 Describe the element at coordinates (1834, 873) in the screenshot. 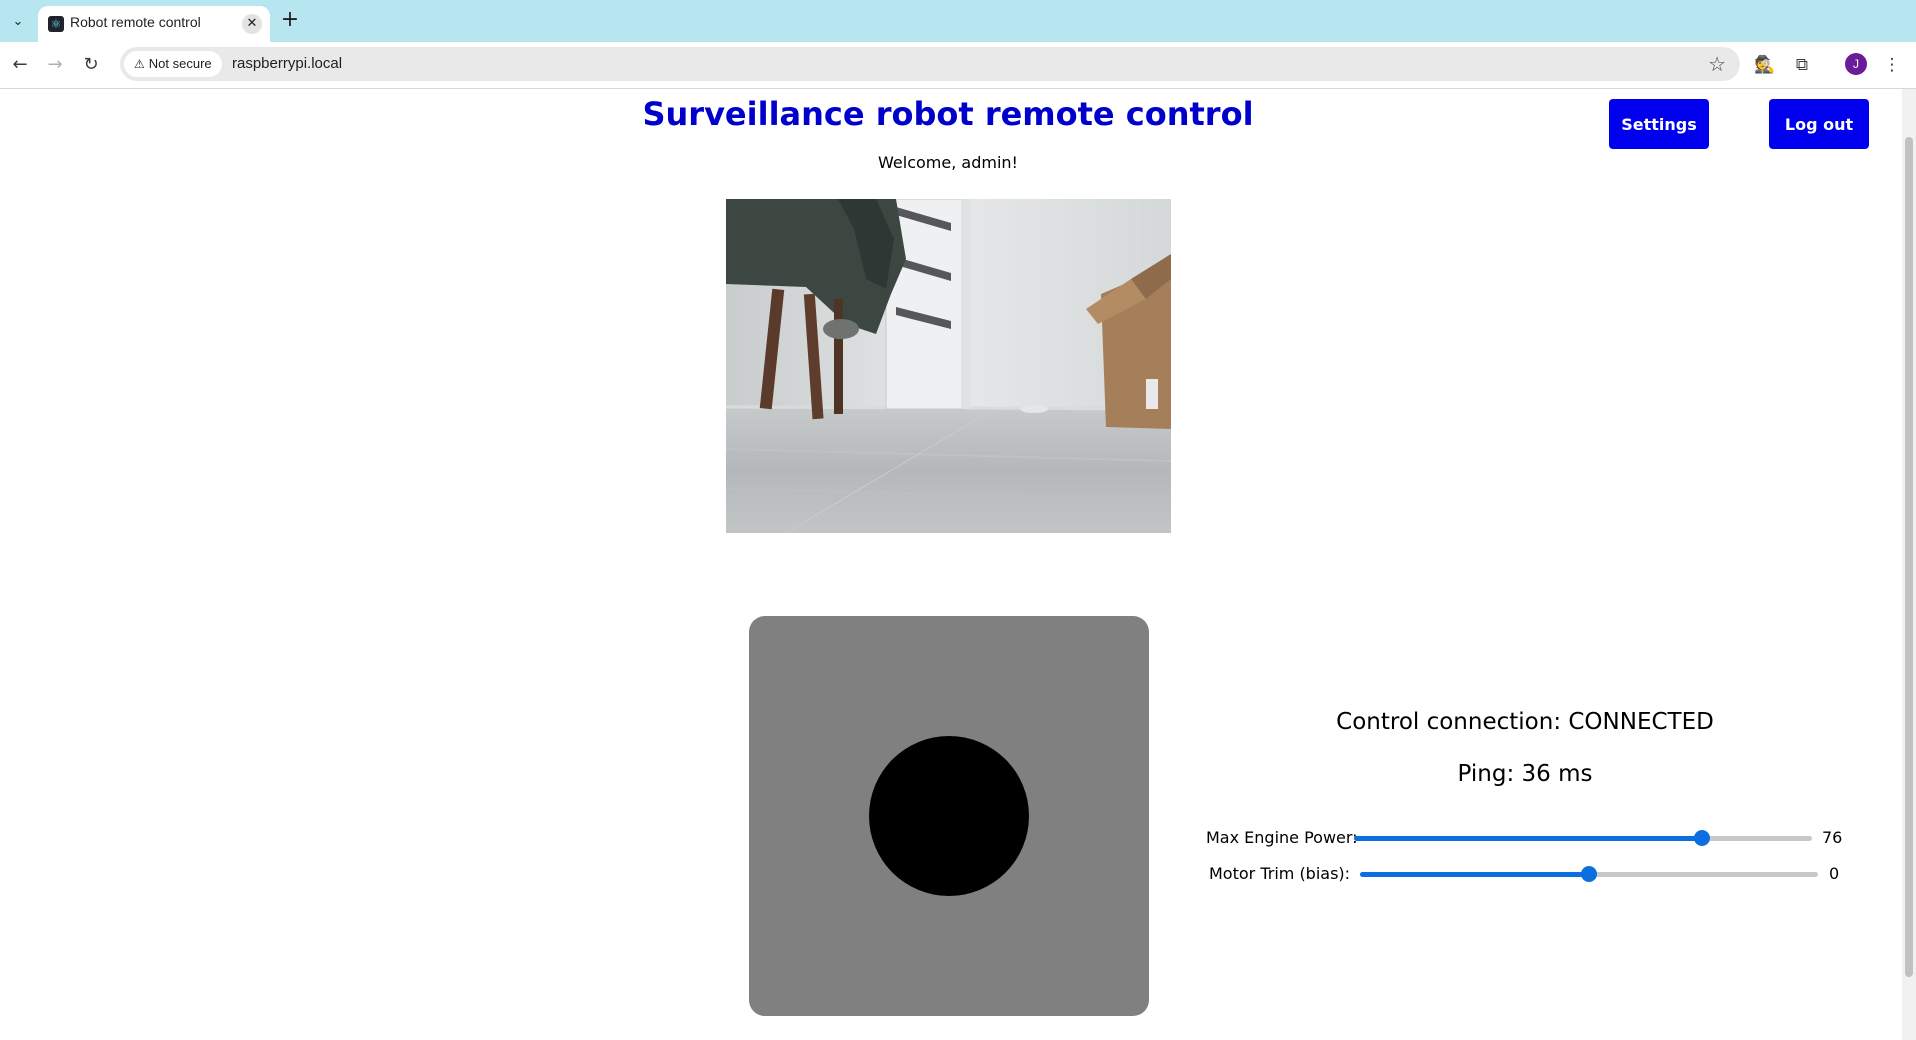

I see `motor-trim-value: 0` at that location.